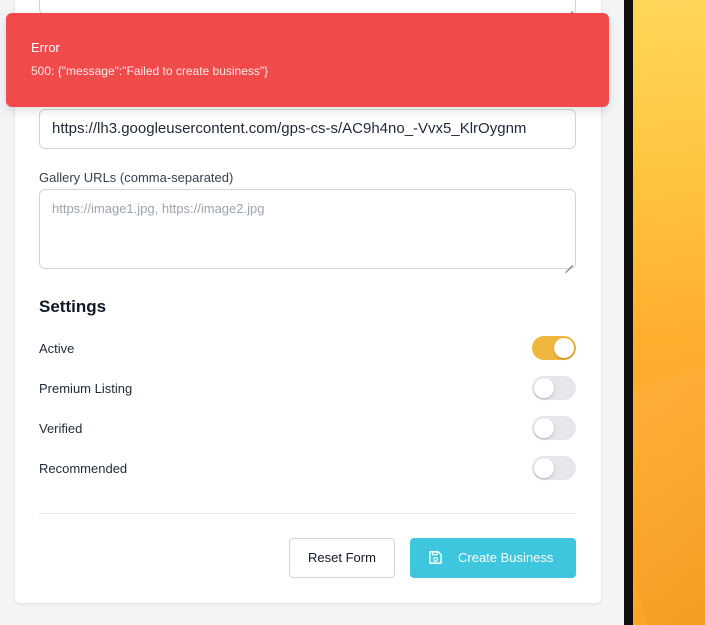 The height and width of the screenshot is (625, 705). Describe the element at coordinates (158, 208) in the screenshot. I see `gallery-urls-placeholder: https://image1.jpg, https://image2.jpg` at that location.